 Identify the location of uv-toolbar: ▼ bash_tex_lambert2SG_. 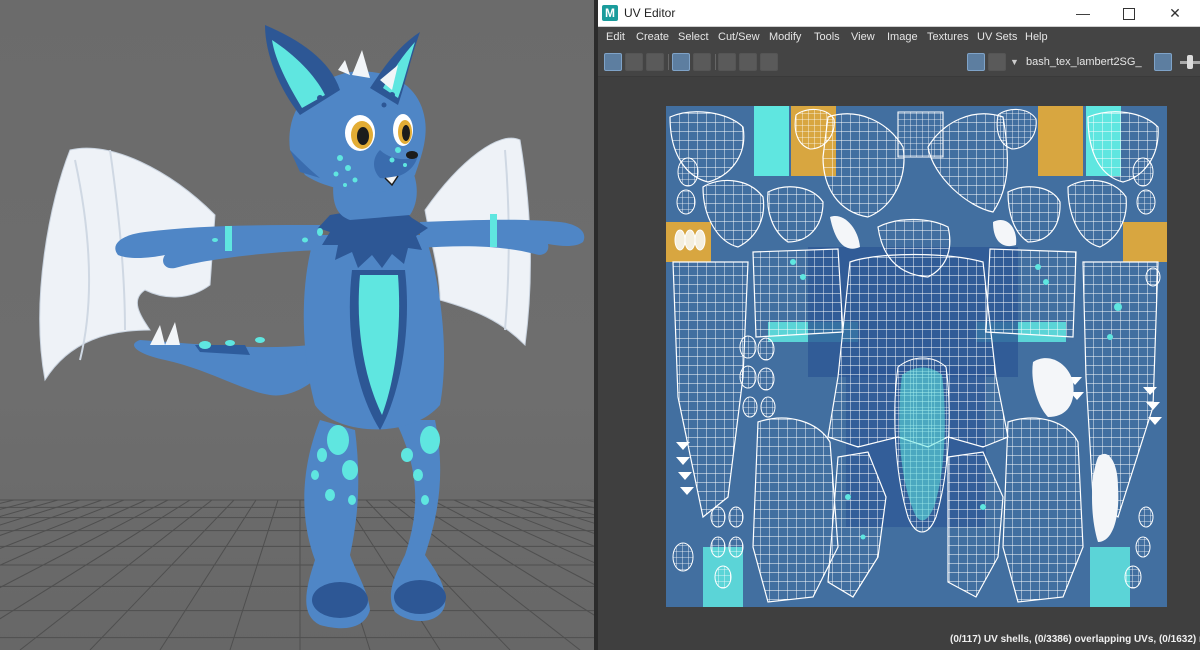
(899, 63).